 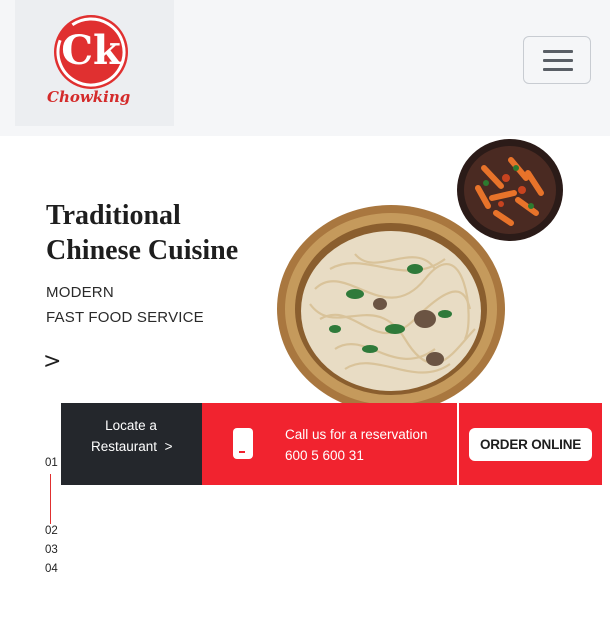 I want to click on logo-wordmark: Chowking, so click(x=89, y=97).